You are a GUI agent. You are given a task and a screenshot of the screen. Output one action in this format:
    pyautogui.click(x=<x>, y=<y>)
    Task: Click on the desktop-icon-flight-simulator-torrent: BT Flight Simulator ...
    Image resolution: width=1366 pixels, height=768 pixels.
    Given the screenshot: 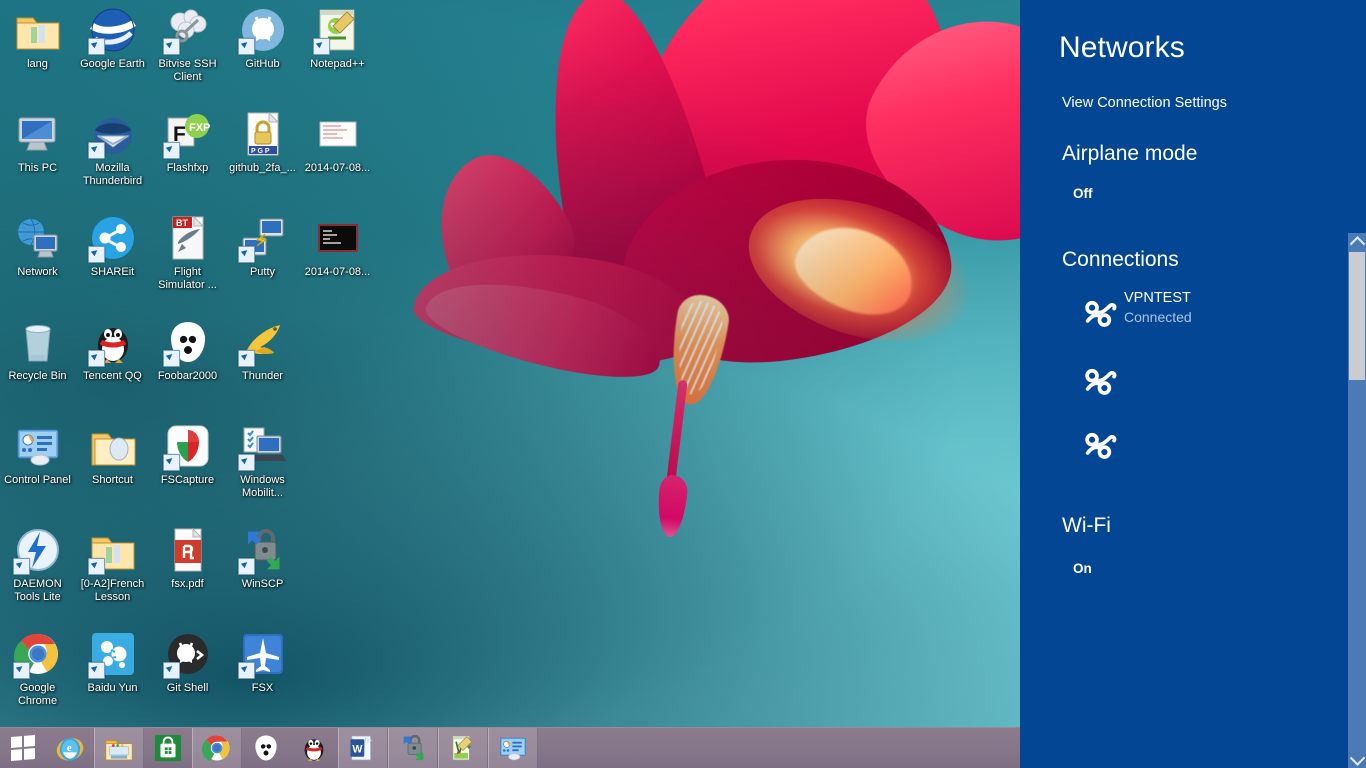 What is the action you would take?
    pyautogui.click(x=187, y=252)
    